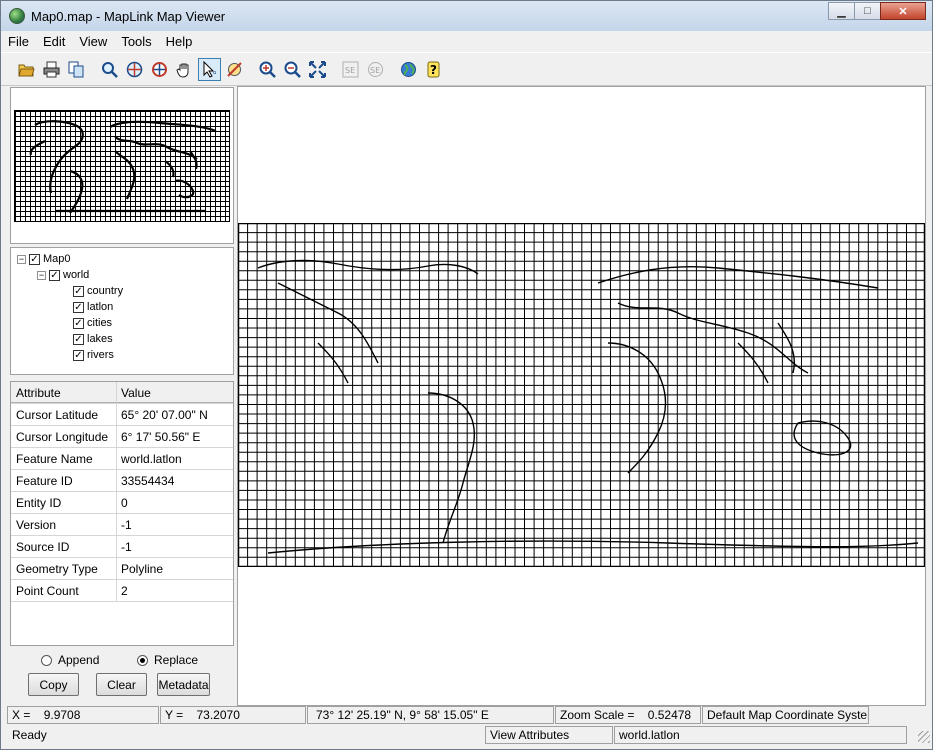 The height and width of the screenshot is (750, 933). What do you see at coordinates (64, 546) in the screenshot?
I see `attribute-name: Source ID` at bounding box center [64, 546].